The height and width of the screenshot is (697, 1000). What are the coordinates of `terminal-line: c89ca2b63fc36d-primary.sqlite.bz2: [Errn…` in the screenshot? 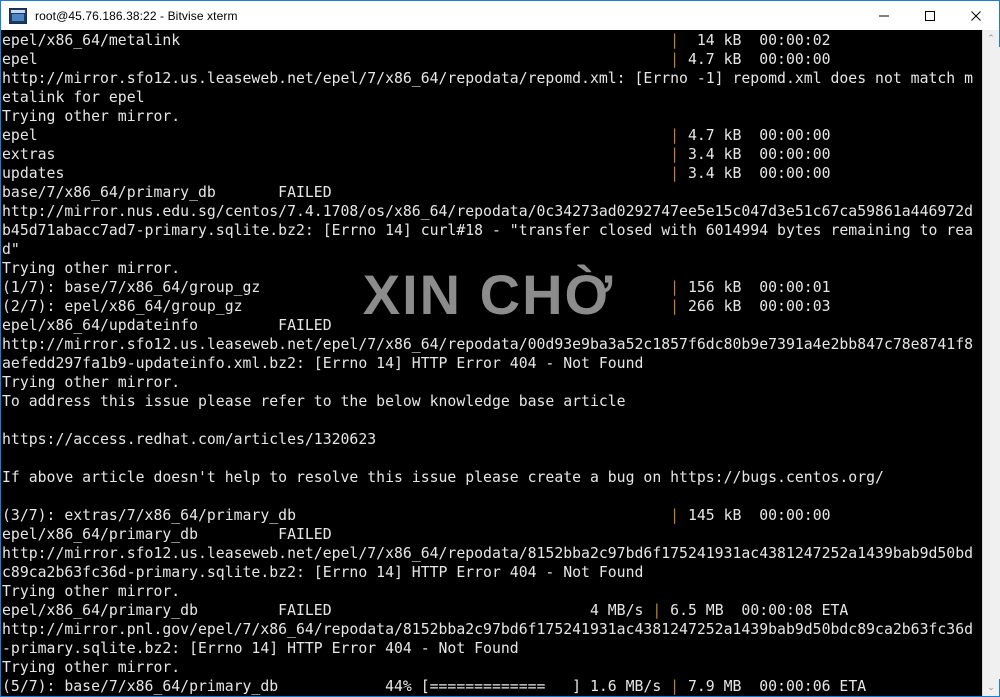 It's located at (323, 572).